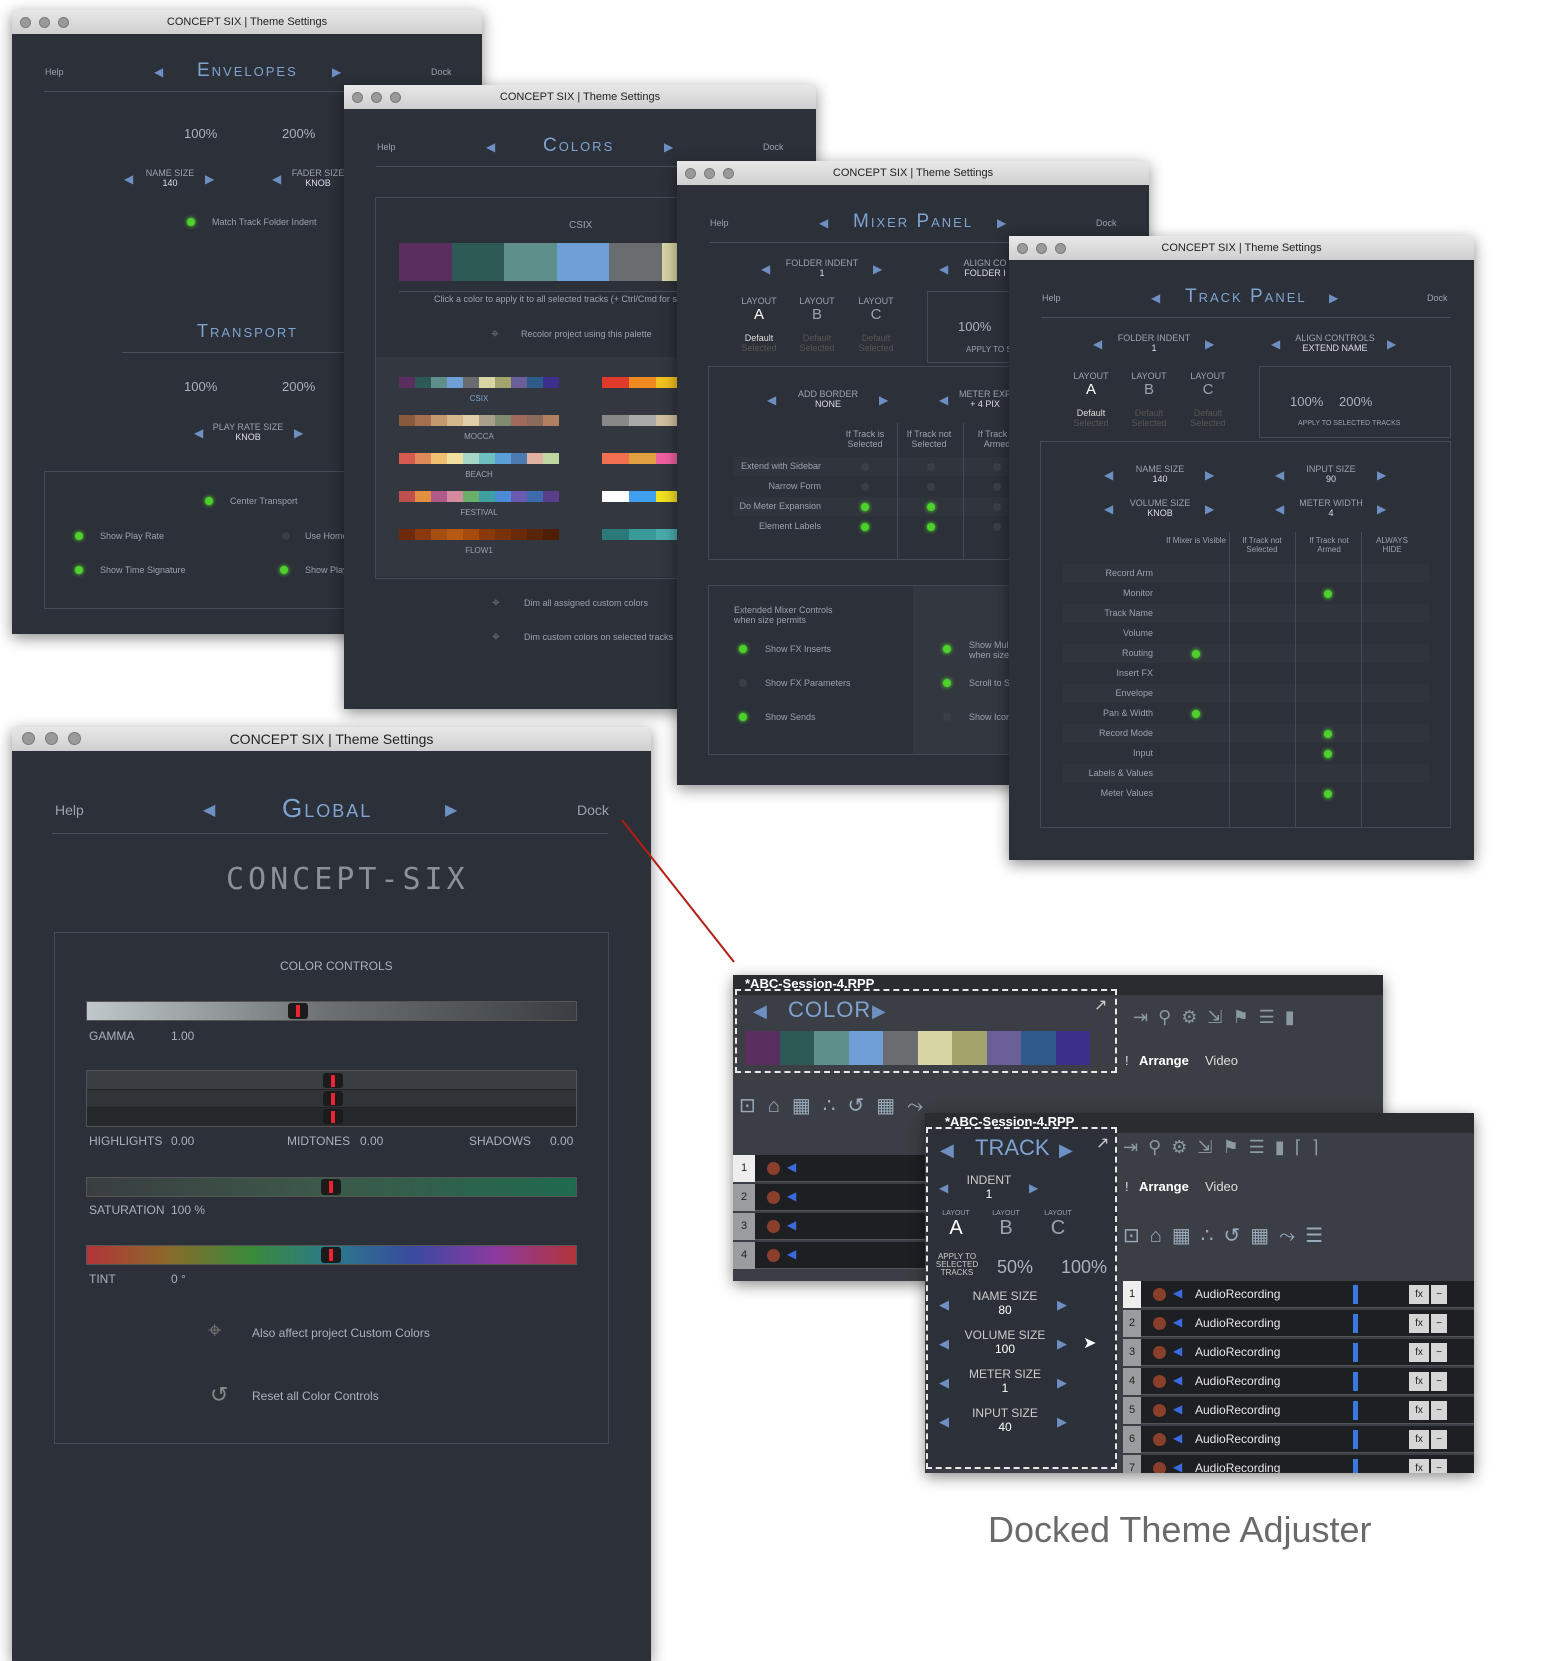  Describe the element at coordinates (1298, 1294) in the screenshot. I see `track-row: 1 ◀ AudioRecording fx −` at that location.